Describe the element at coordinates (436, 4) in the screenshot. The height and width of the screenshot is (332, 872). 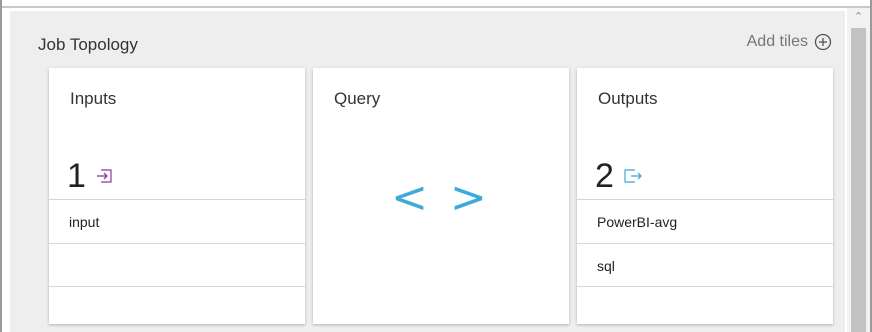
I see `top-strip` at that location.